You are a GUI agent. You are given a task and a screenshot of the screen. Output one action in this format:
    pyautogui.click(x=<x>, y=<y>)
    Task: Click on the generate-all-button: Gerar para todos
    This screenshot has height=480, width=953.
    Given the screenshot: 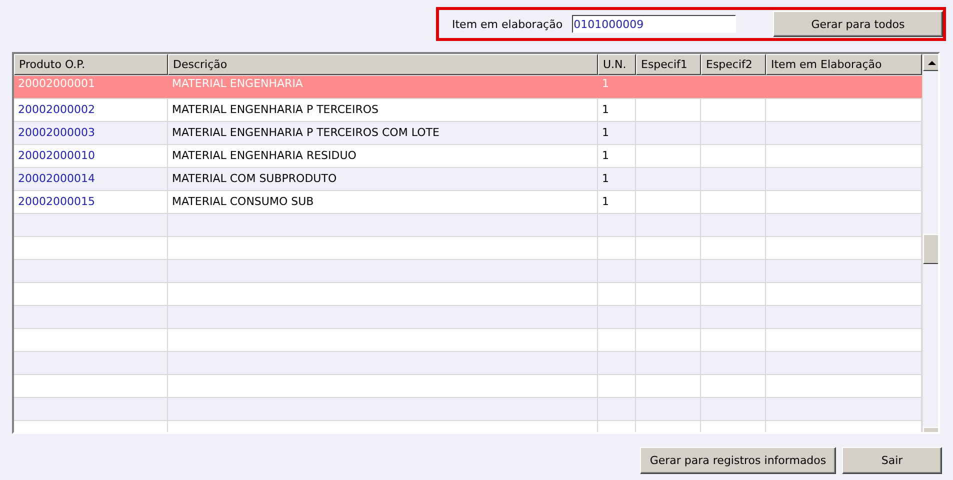 What is the action you would take?
    pyautogui.click(x=858, y=24)
    